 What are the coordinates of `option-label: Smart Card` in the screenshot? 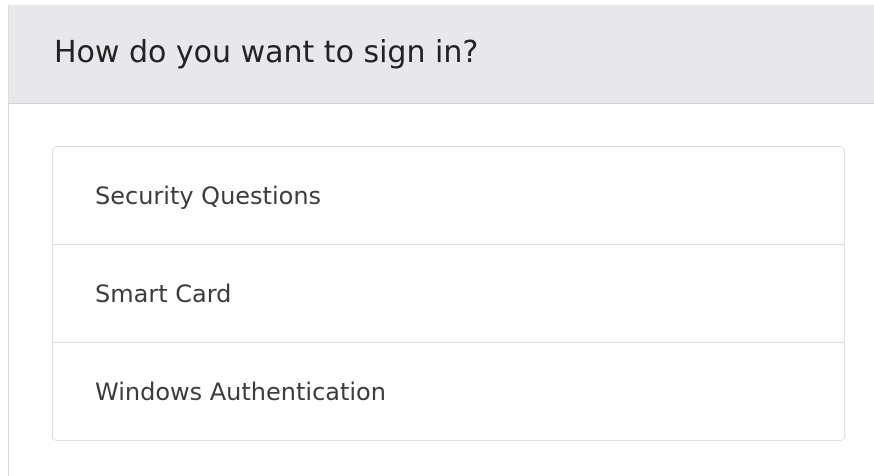 It's located at (163, 293).